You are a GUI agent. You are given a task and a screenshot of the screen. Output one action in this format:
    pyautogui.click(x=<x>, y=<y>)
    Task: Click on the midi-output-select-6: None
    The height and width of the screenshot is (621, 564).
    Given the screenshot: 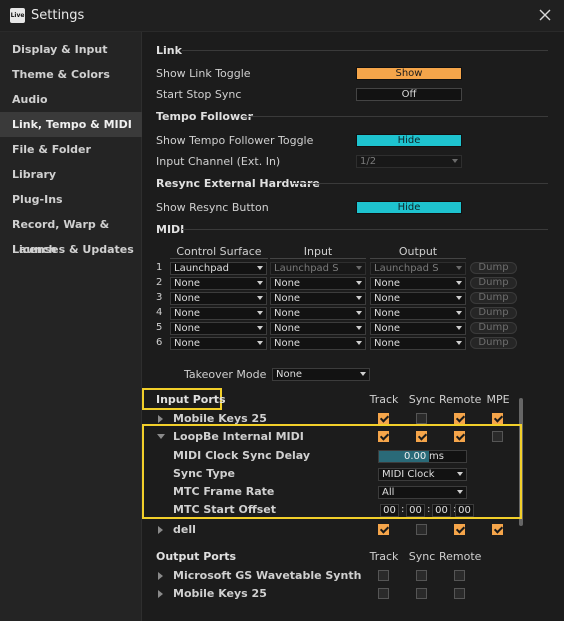 What is the action you would take?
    pyautogui.click(x=418, y=343)
    